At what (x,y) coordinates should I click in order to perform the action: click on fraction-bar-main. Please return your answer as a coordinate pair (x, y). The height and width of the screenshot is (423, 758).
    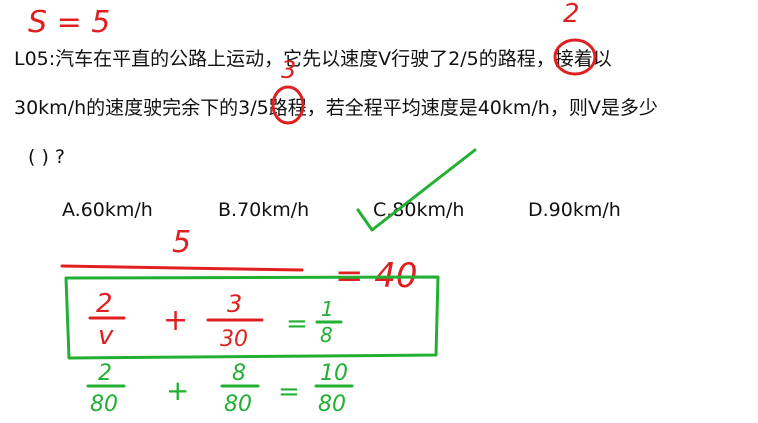
    Looking at the image, I should click on (182, 268).